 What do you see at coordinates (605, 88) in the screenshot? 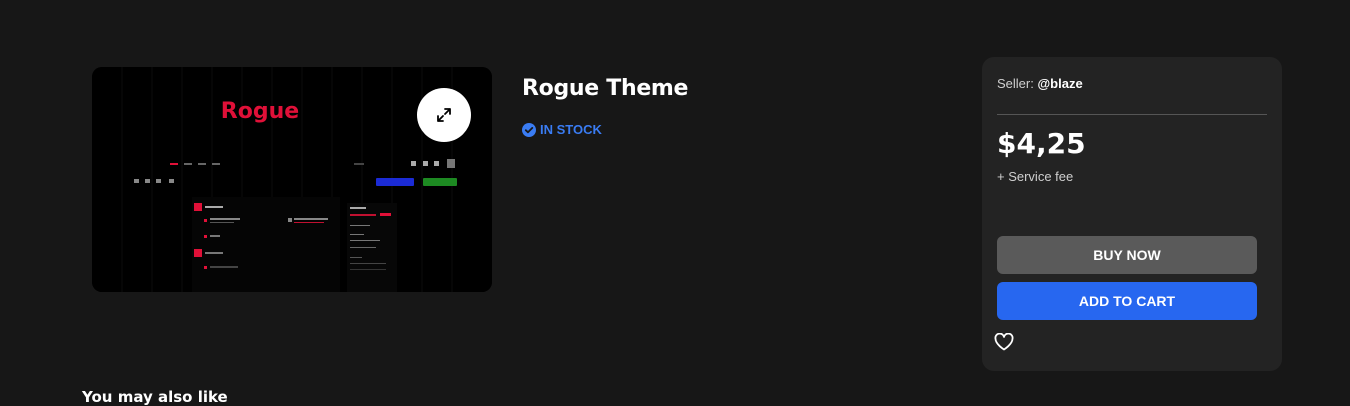
I see `product-title: Rogue Theme` at bounding box center [605, 88].